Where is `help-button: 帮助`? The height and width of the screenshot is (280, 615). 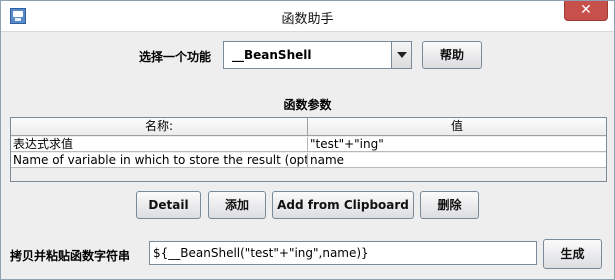 help-button: 帮助 is located at coordinates (452, 55).